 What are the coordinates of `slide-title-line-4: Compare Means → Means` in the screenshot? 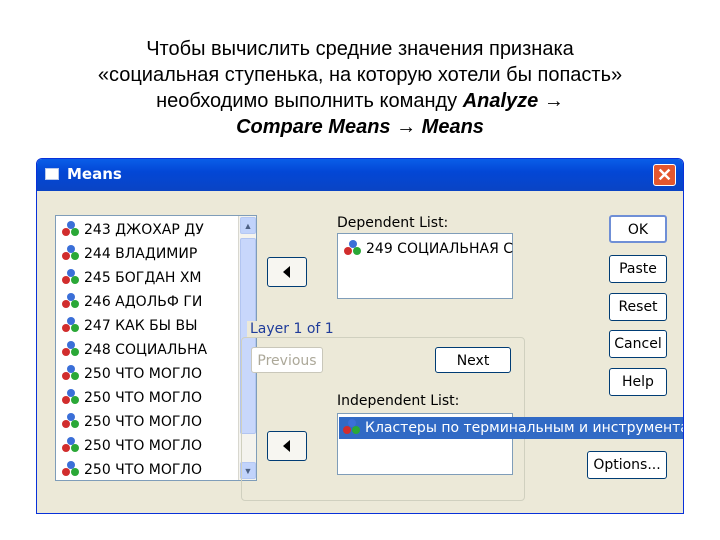 It's located at (360, 127).